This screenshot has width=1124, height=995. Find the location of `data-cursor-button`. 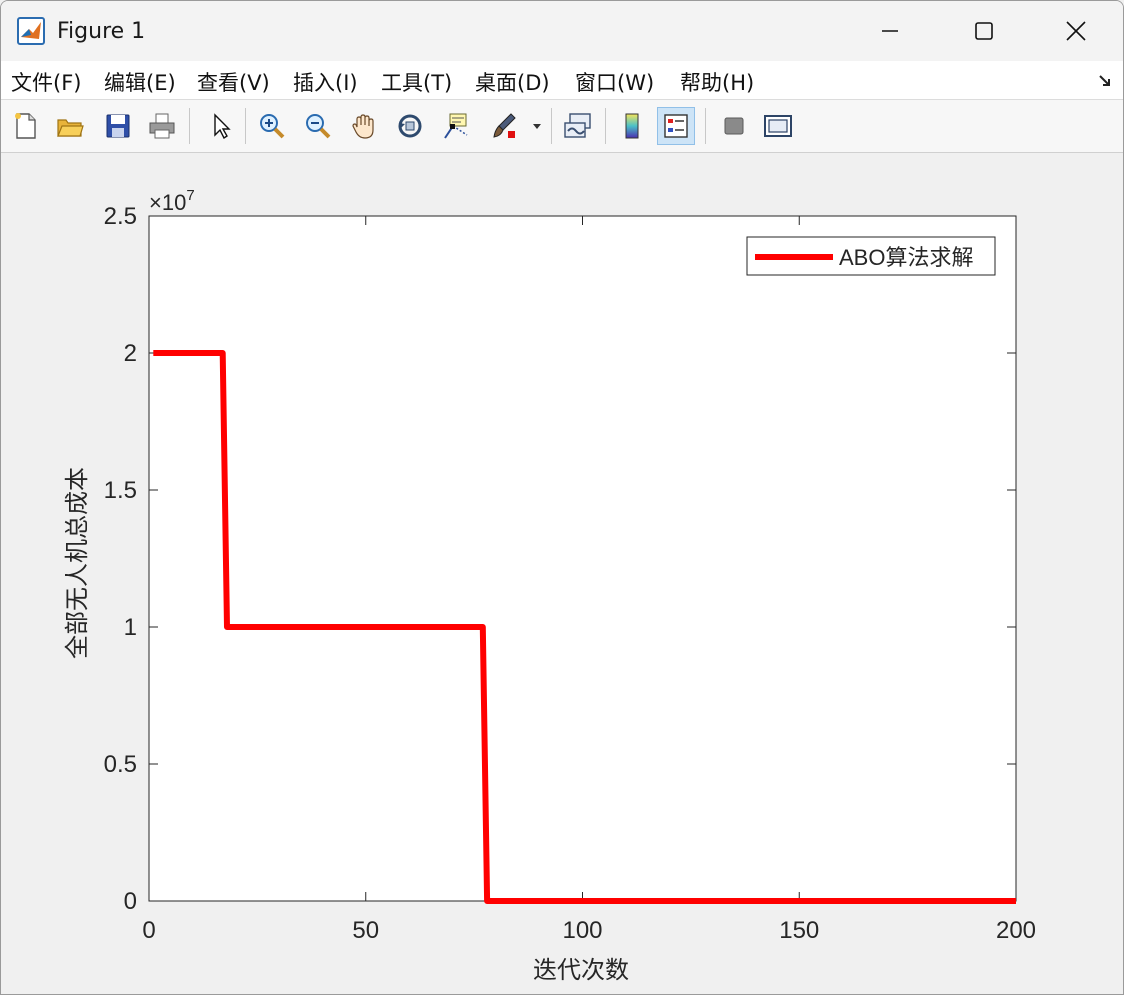

data-cursor-button is located at coordinates (456, 126).